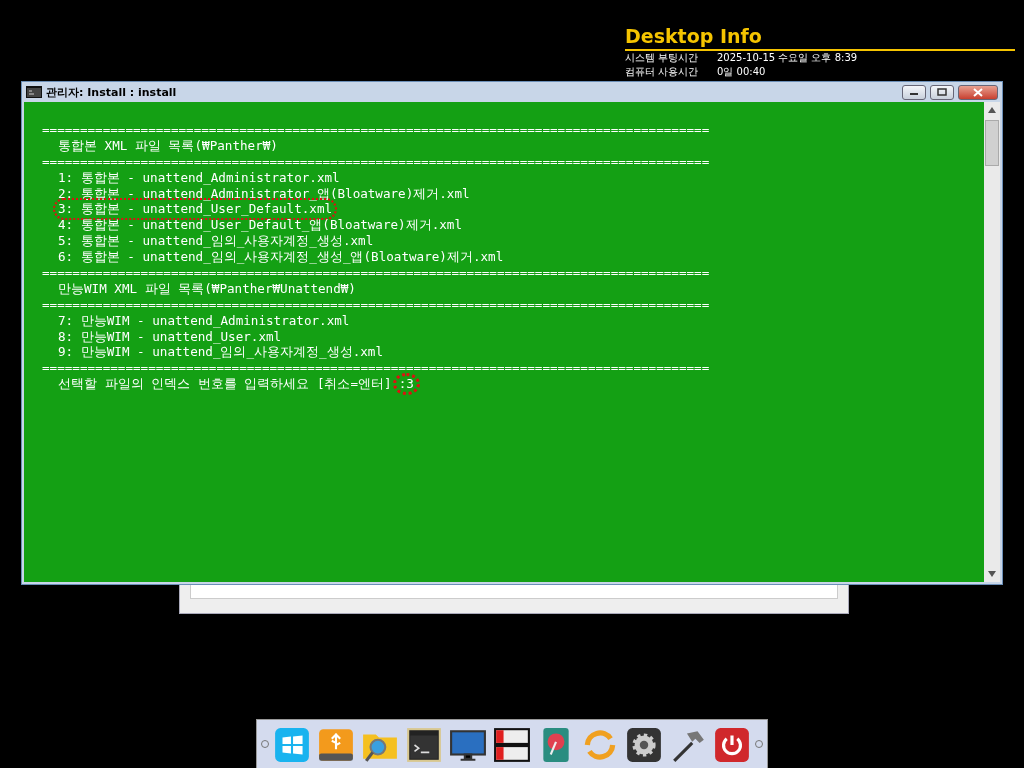  Describe the element at coordinates (992, 574) in the screenshot. I see `scroll-down-icon` at that location.